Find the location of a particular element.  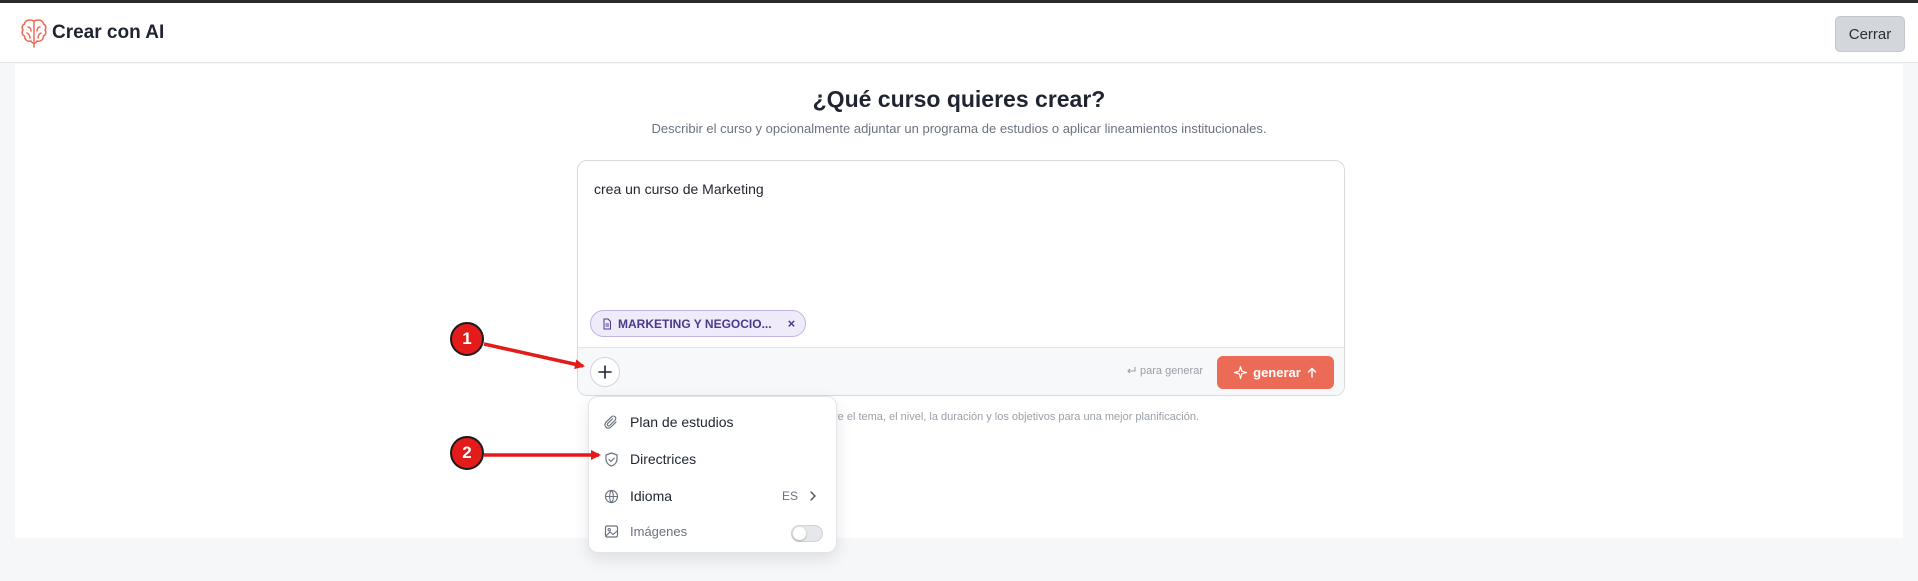

annotation-badge-1: 1 is located at coordinates (467, 339).